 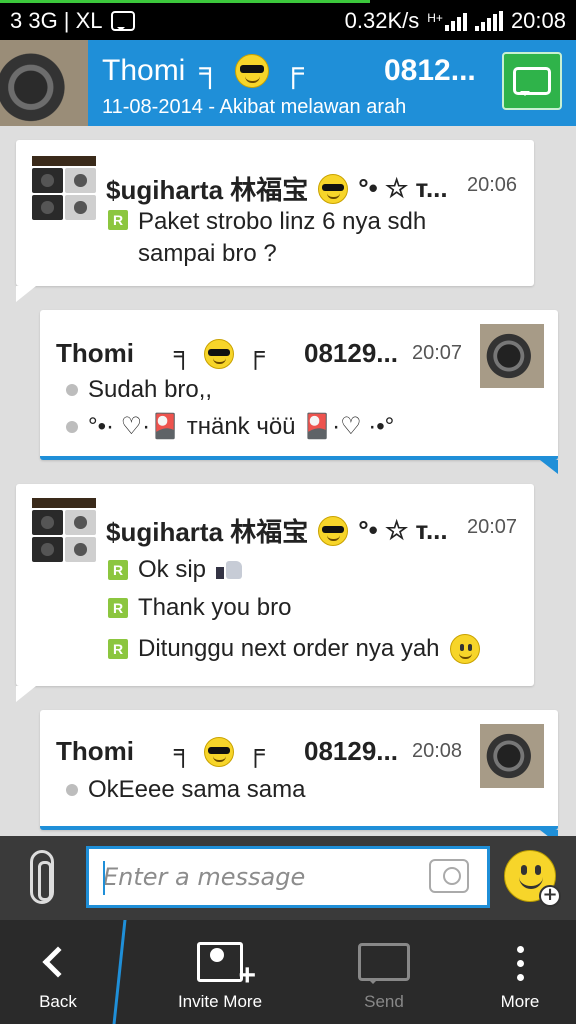 What do you see at coordinates (488, 21) in the screenshot?
I see `signal-bars-icon` at bounding box center [488, 21].